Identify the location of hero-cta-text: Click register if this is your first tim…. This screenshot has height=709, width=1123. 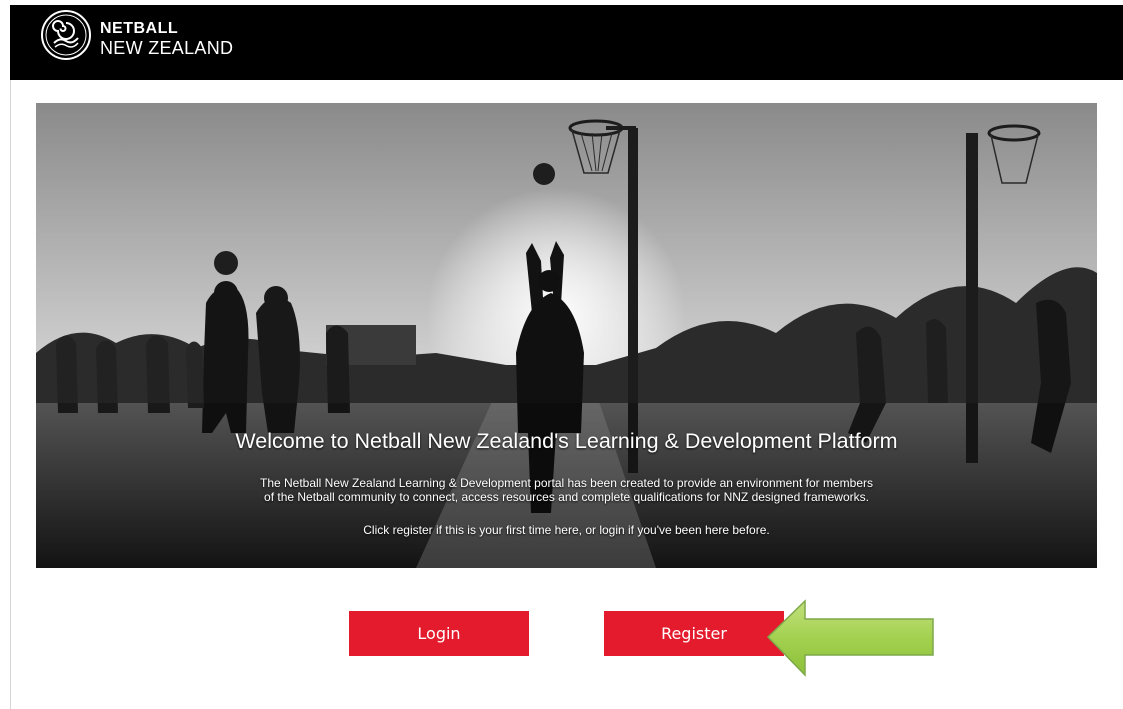
(566, 530).